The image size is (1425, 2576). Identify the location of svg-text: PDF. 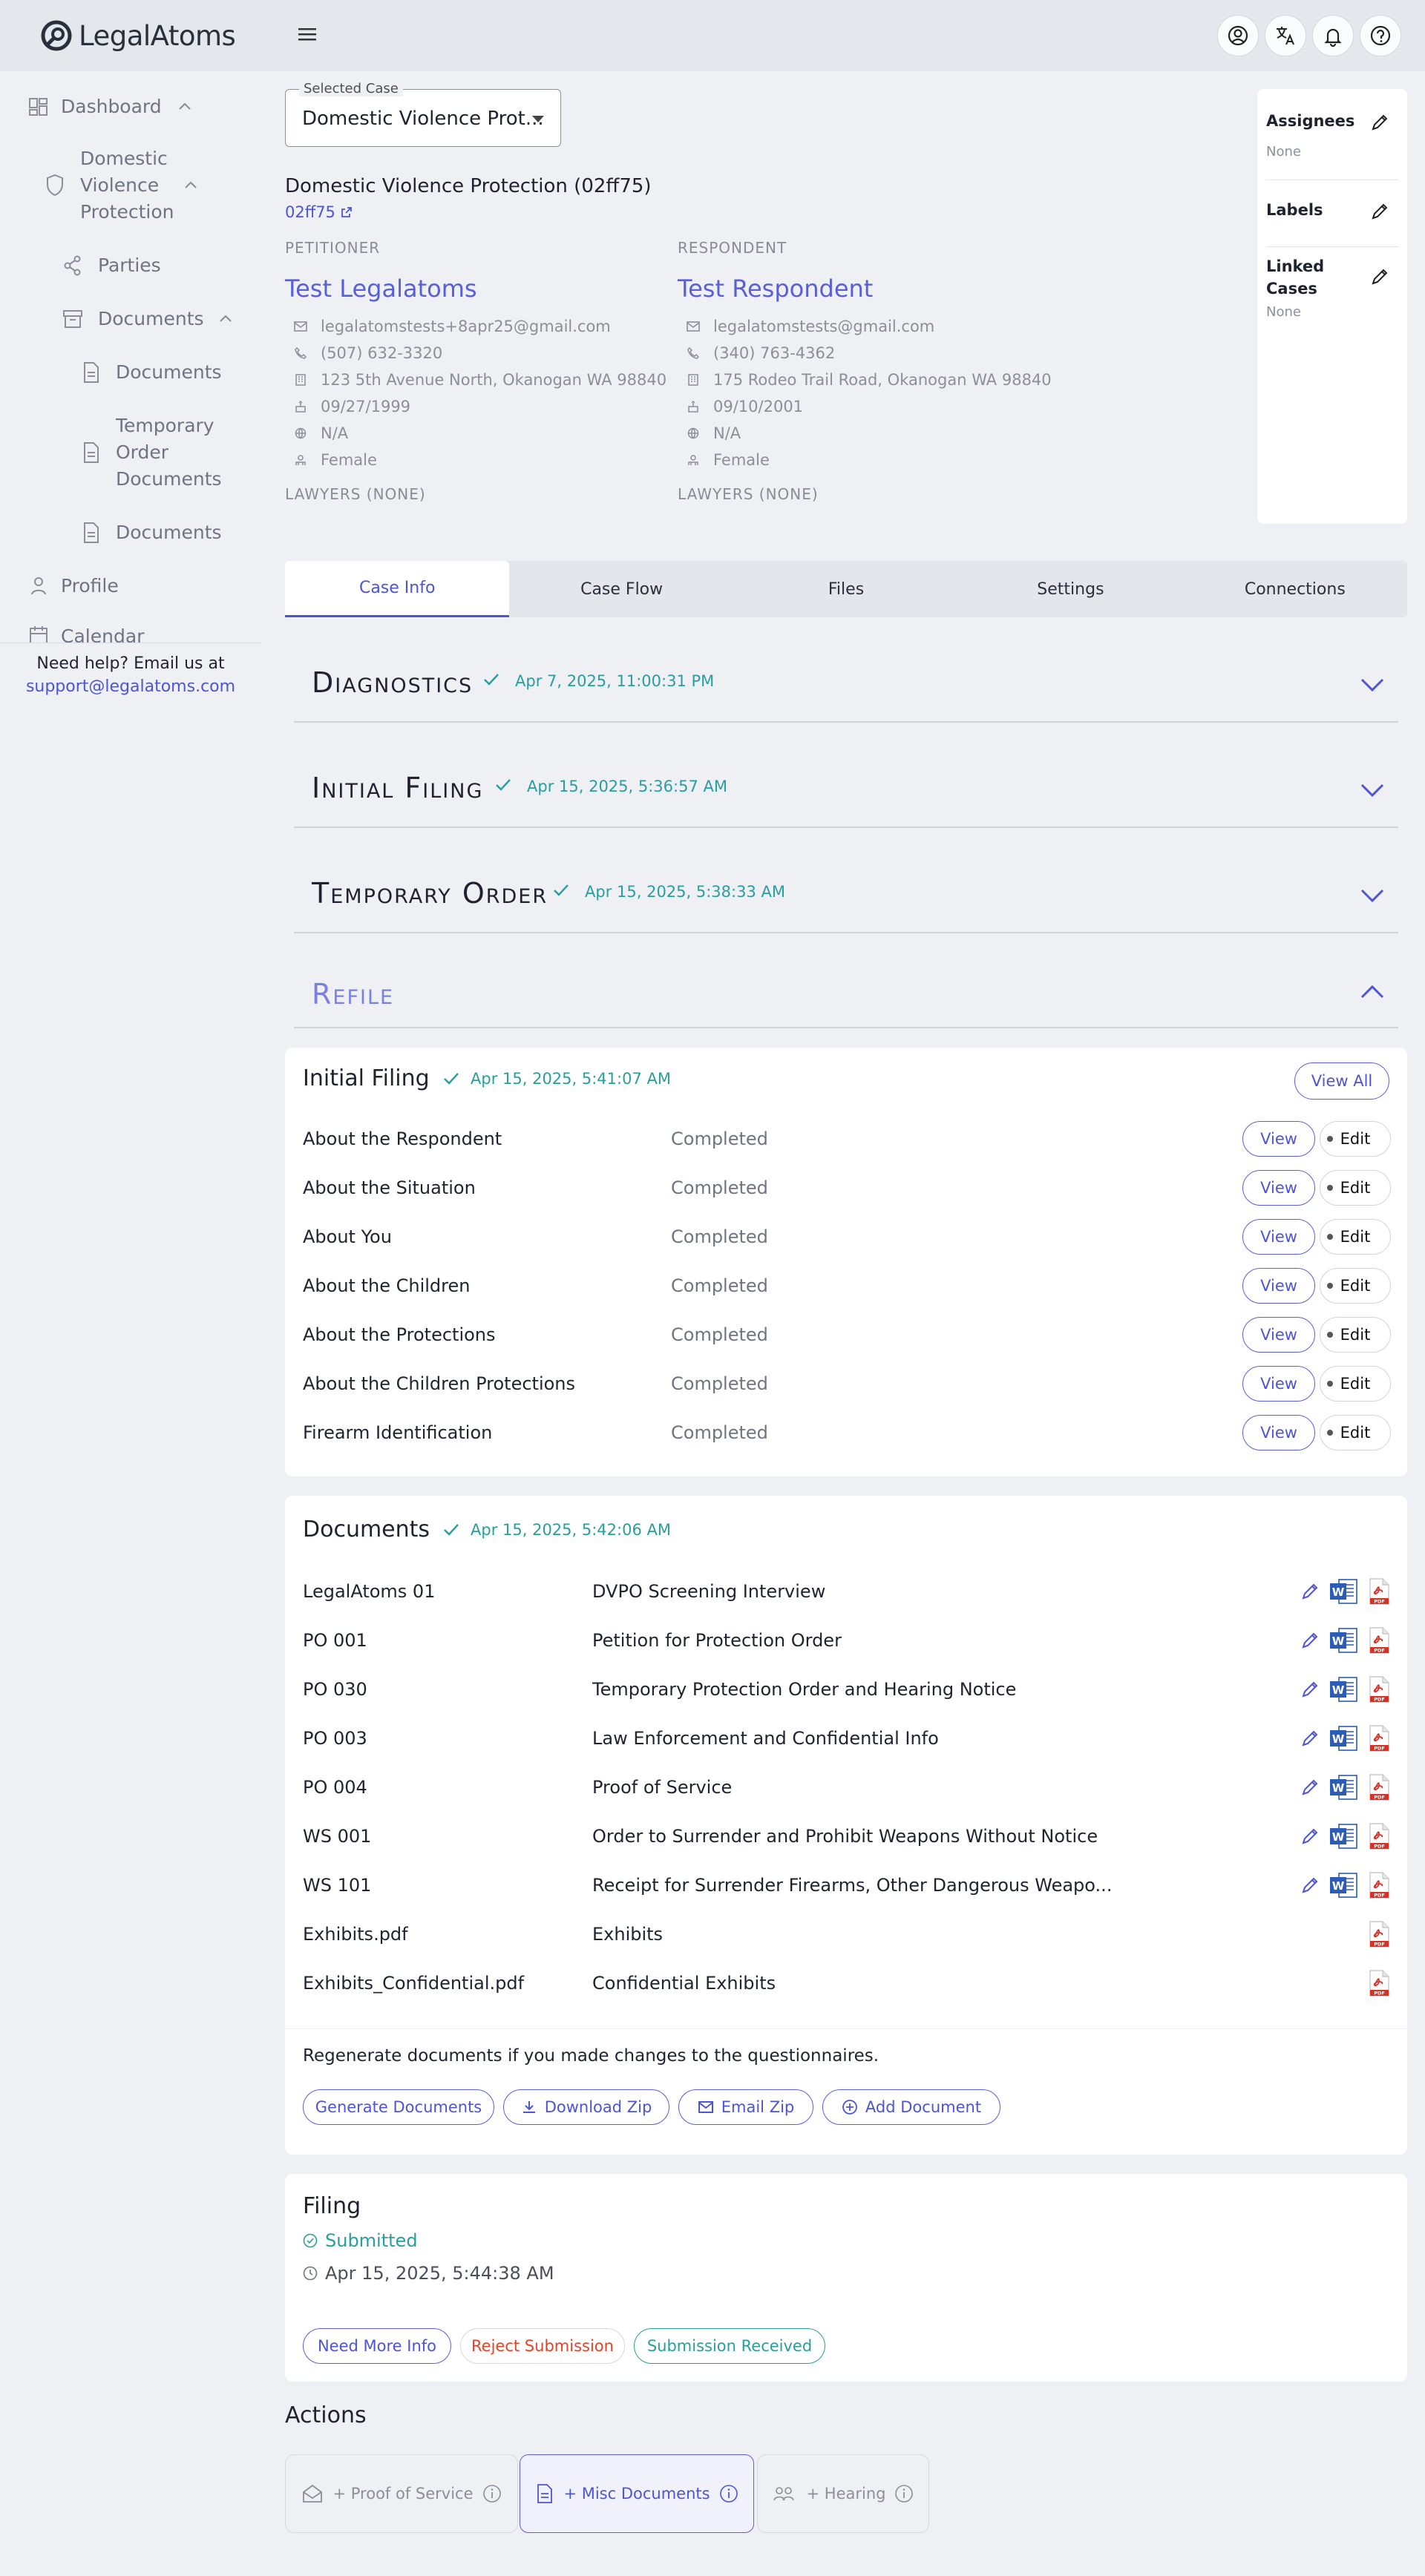
(1379, 1602).